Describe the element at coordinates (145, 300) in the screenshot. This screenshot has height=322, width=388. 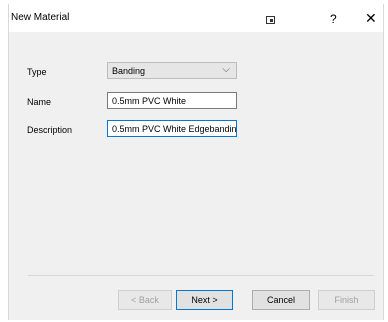
I see `back-button: < Back` at that location.